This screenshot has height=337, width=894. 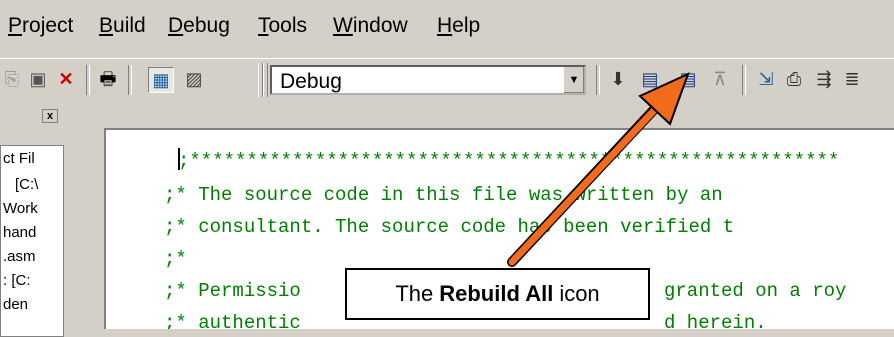 I want to click on callout-bold: Rebuild All, so click(x=496, y=293).